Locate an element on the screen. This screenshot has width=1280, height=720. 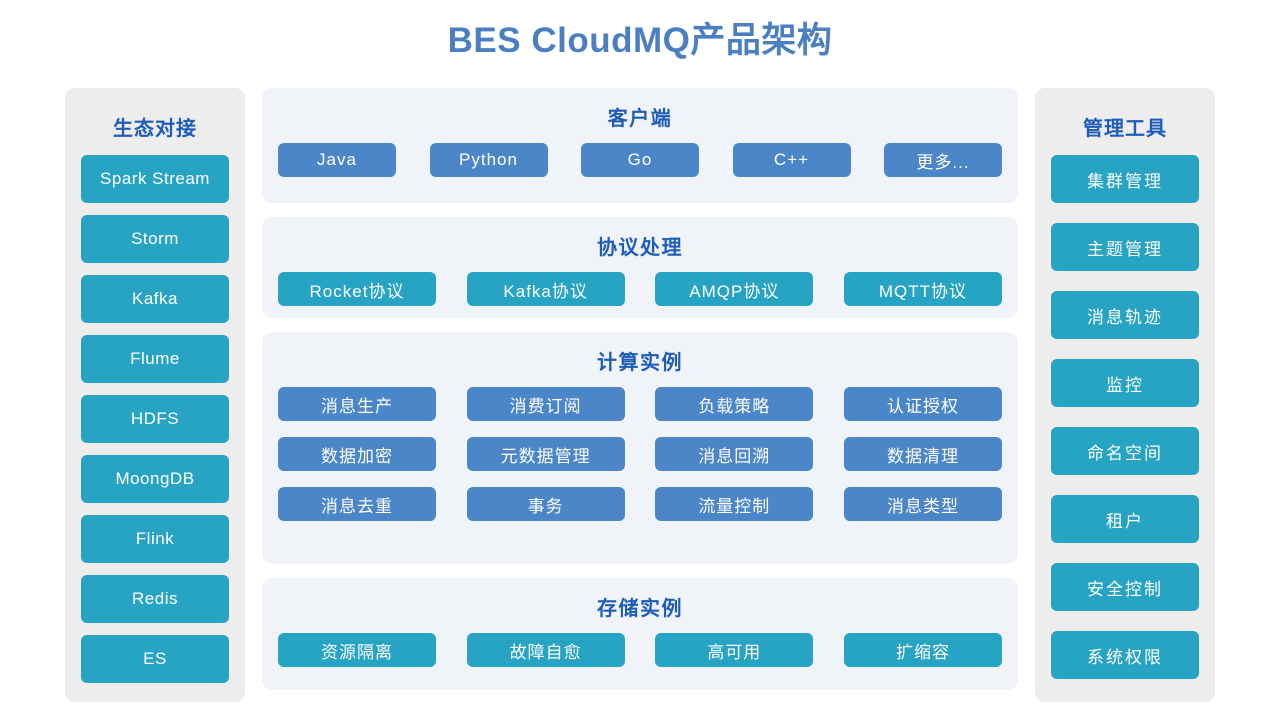
section-protocol: 协议处理 Rocket协议 Kafka协议 AMQP协议 MQTT协议 is located at coordinates (640, 267).